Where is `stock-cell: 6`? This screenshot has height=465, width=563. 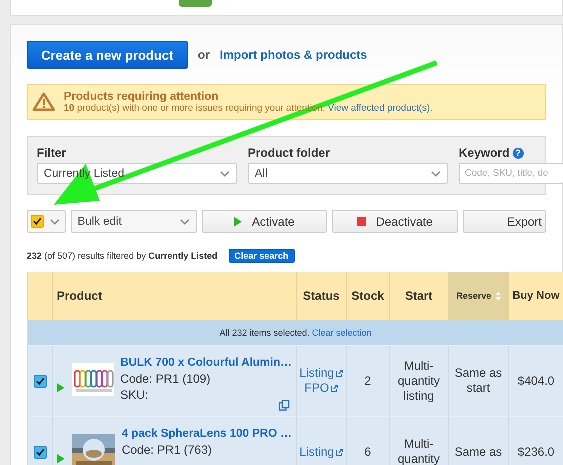 stock-cell: 6 is located at coordinates (368, 451).